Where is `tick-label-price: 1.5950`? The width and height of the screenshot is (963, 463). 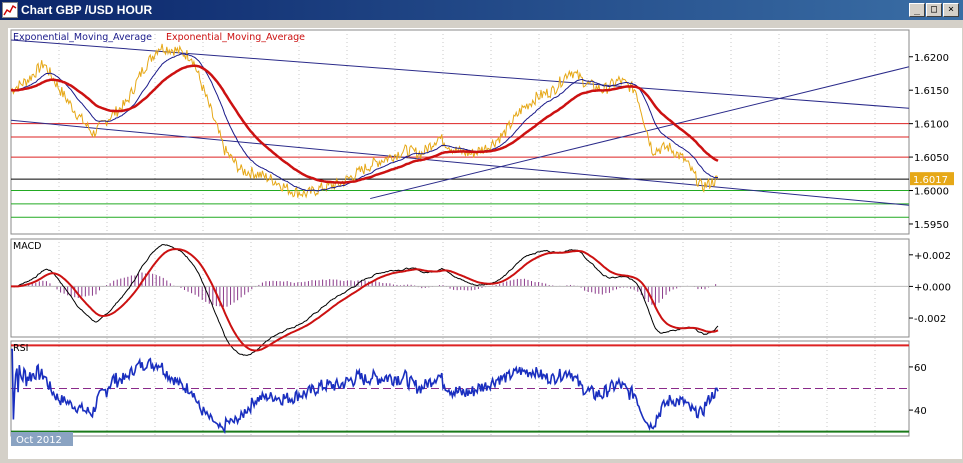
tick-label-price: 1.5950 is located at coordinates (931, 225).